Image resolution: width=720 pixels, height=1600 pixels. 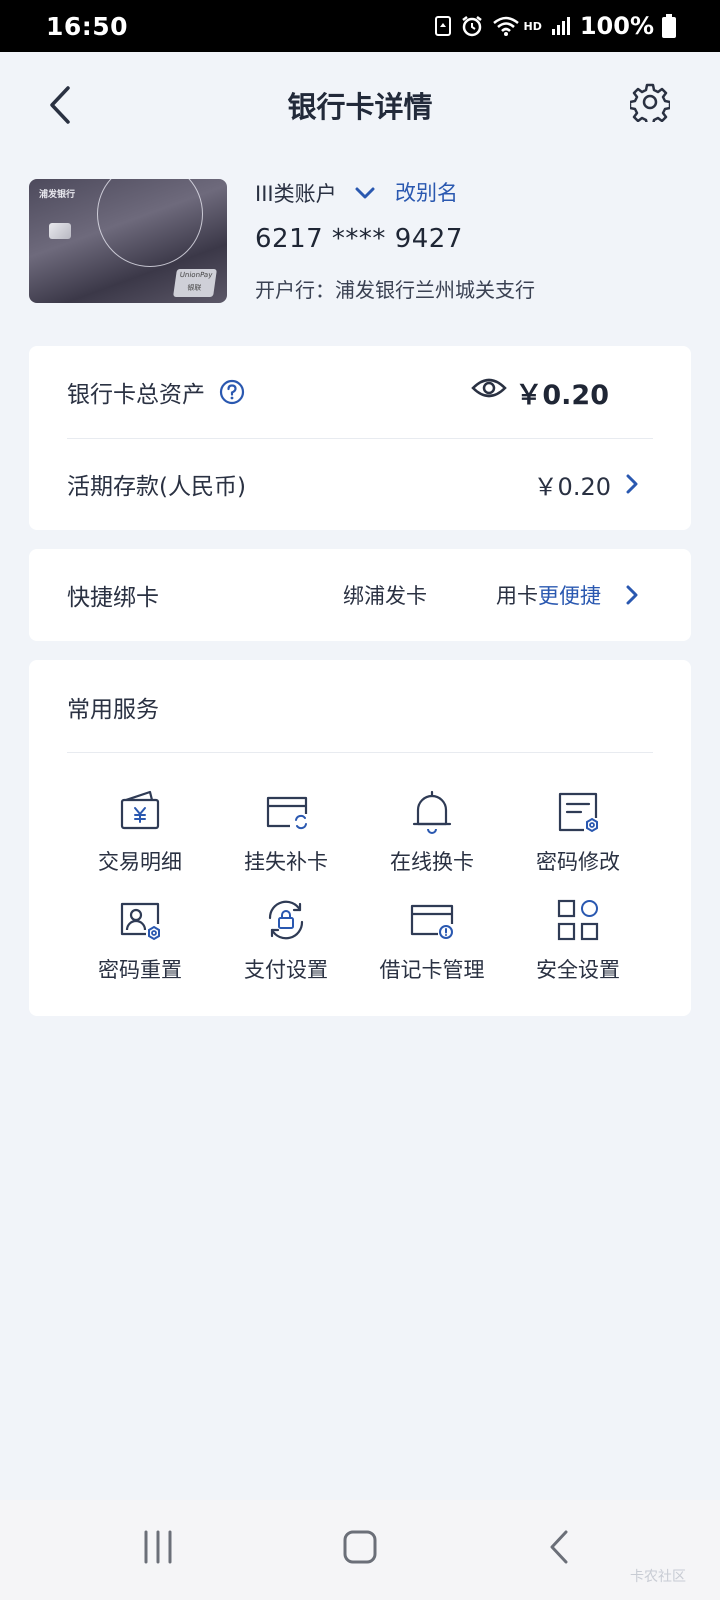 I want to click on back-icon, so click(x=62, y=105).